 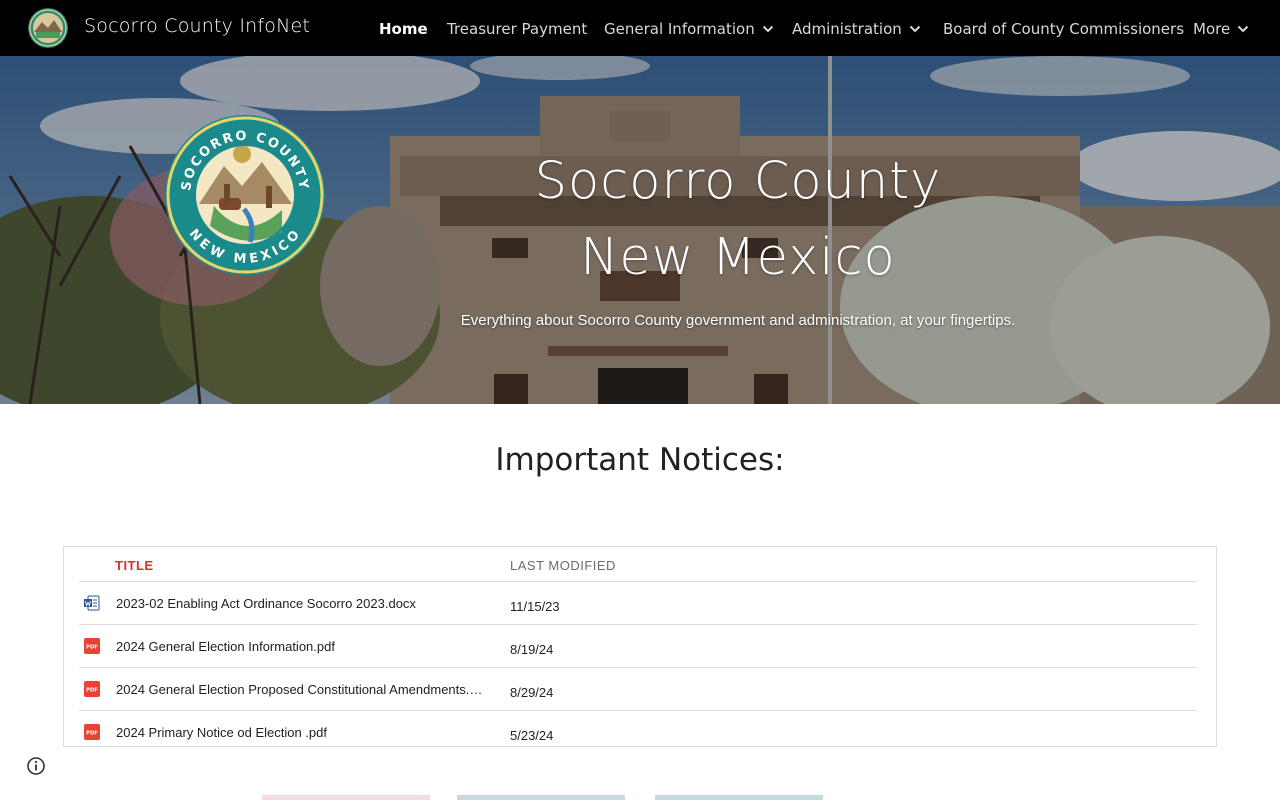 What do you see at coordinates (48, 28) in the screenshot?
I see `site-logo-icon` at bounding box center [48, 28].